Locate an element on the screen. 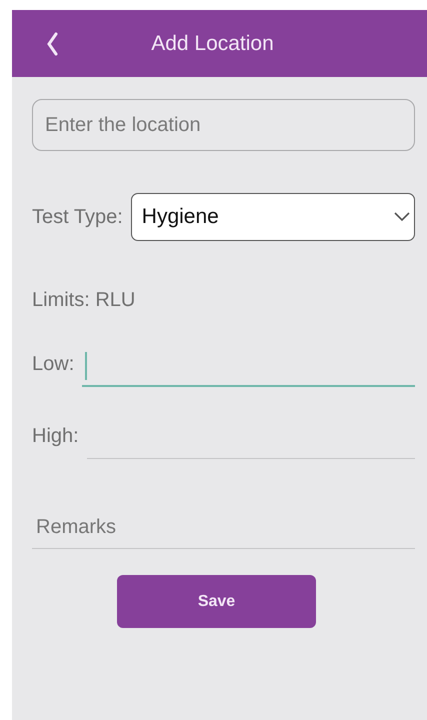 Image resolution: width=427 pixels, height=720 pixels. limits-text: Limits: RLU is located at coordinates (84, 300).